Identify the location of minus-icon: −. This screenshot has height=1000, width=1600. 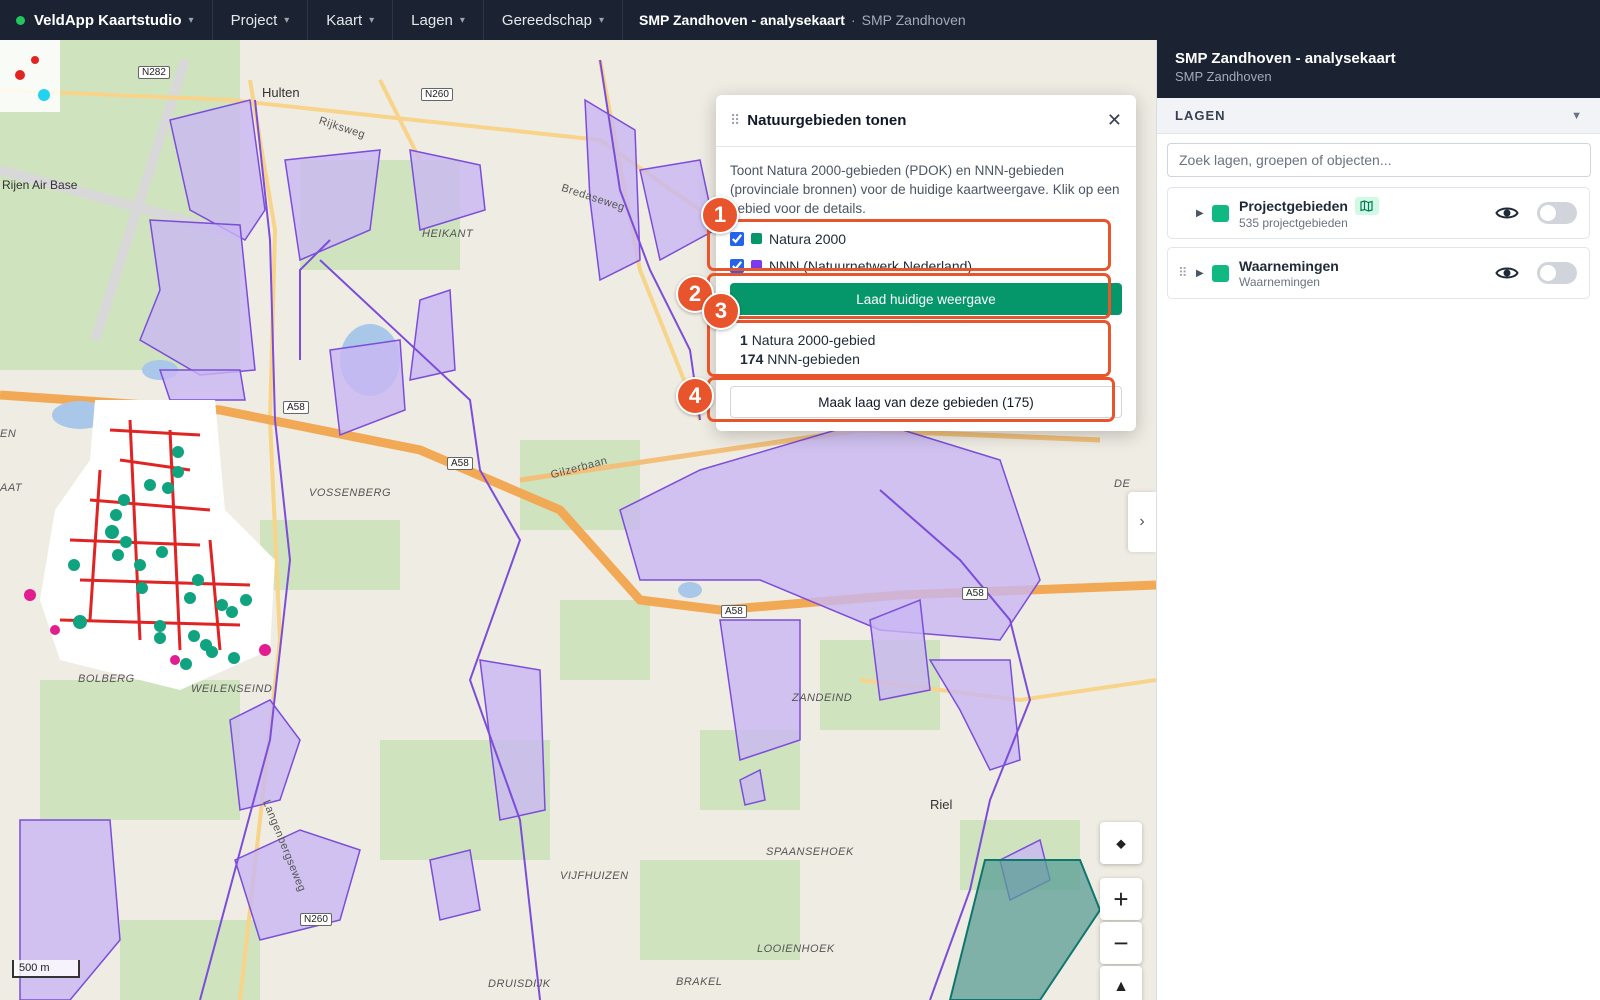
(1121, 942).